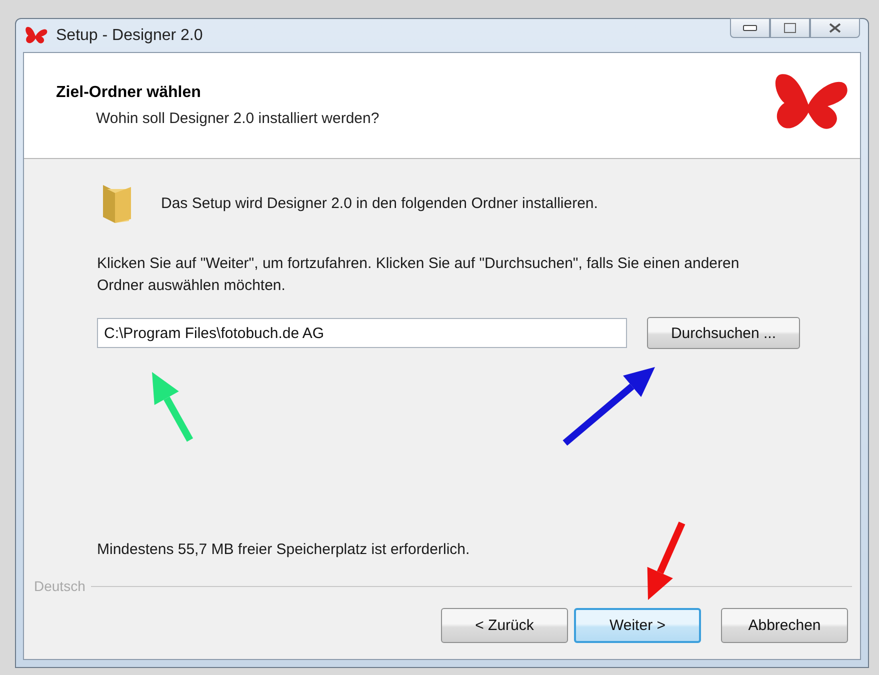 This screenshot has width=879, height=675. What do you see at coordinates (237, 118) in the screenshot?
I see `page-subtitle: Wohin soll Designer 2.0 installiert werden?` at bounding box center [237, 118].